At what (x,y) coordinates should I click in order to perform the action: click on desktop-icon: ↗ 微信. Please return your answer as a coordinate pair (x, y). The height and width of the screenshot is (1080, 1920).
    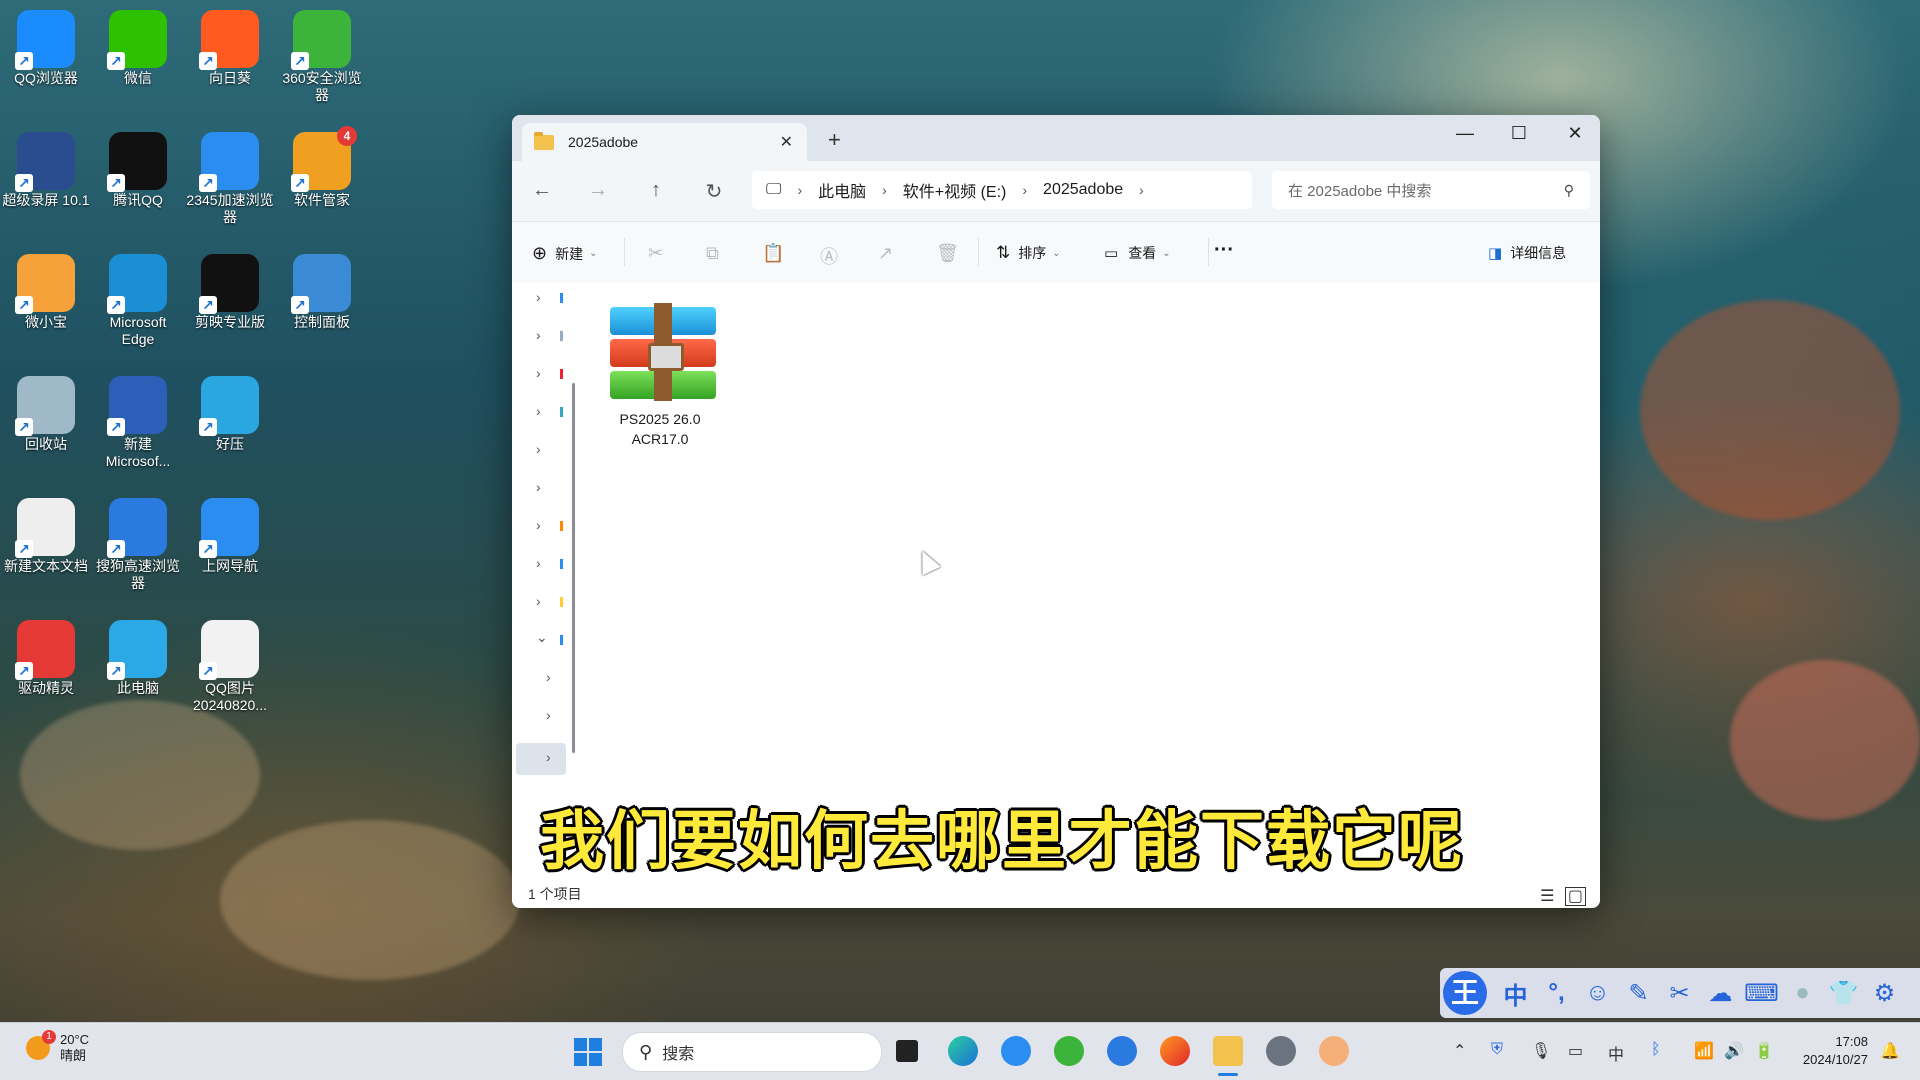
    Looking at the image, I should click on (138, 45).